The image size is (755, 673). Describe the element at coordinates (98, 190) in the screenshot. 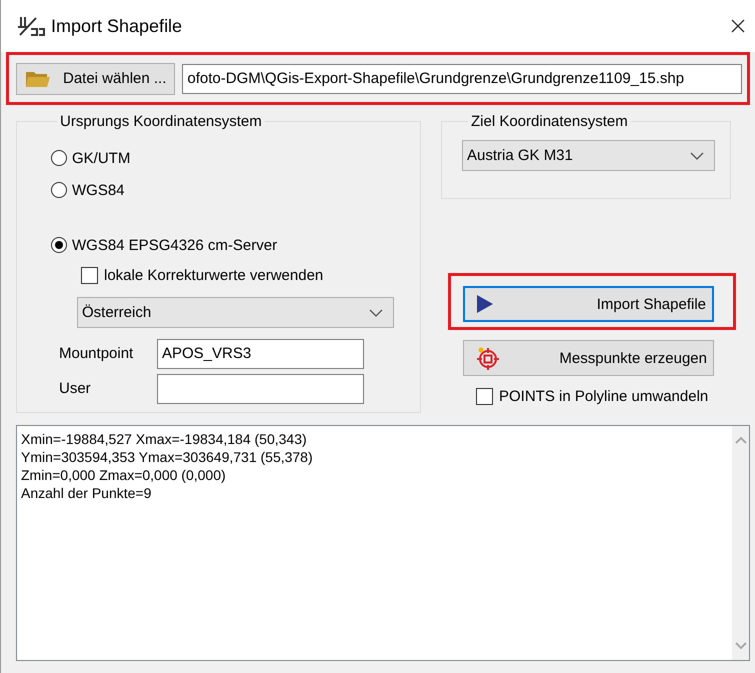

I see `radio-label: WGS84` at that location.